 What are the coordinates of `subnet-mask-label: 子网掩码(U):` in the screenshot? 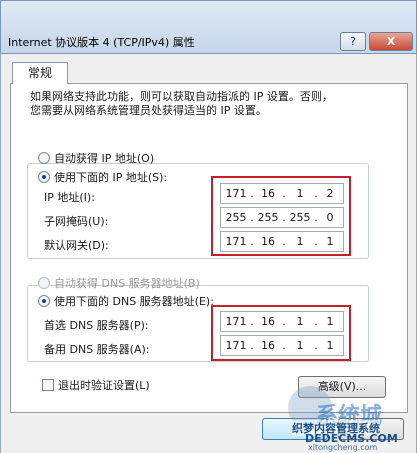 It's located at (76, 221).